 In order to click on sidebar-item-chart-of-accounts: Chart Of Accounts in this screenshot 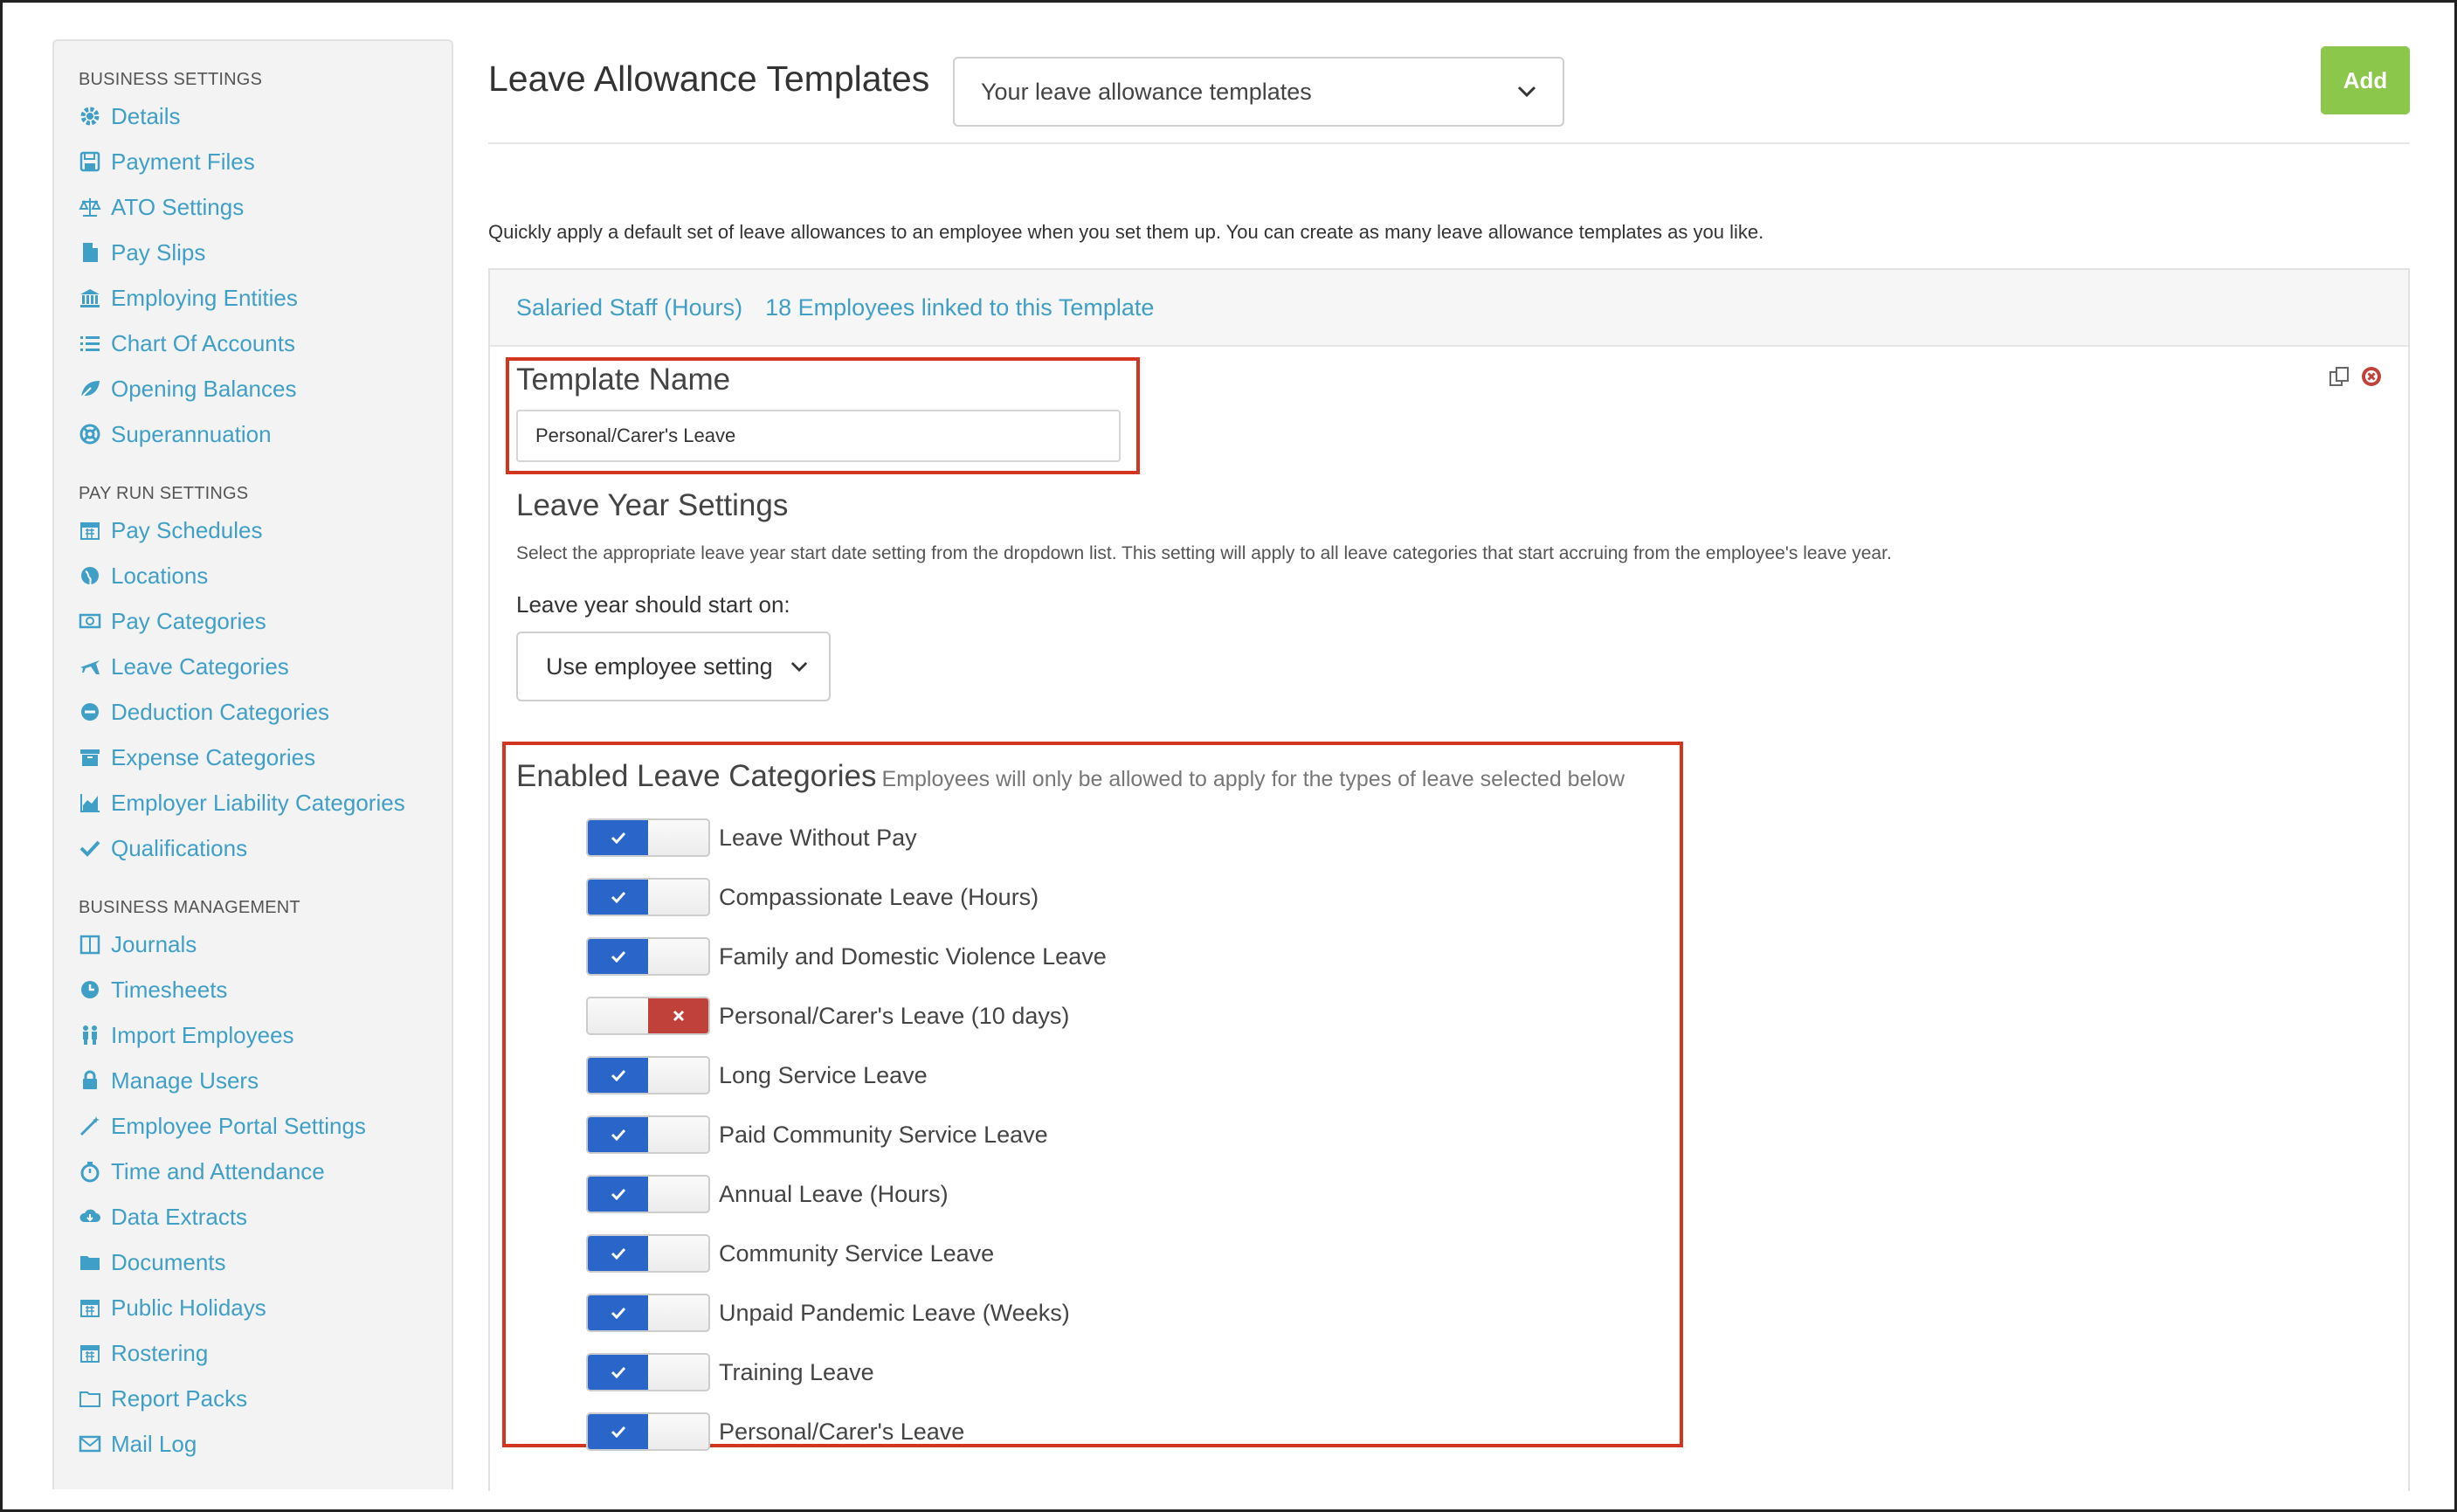, I will do `click(265, 343)`.